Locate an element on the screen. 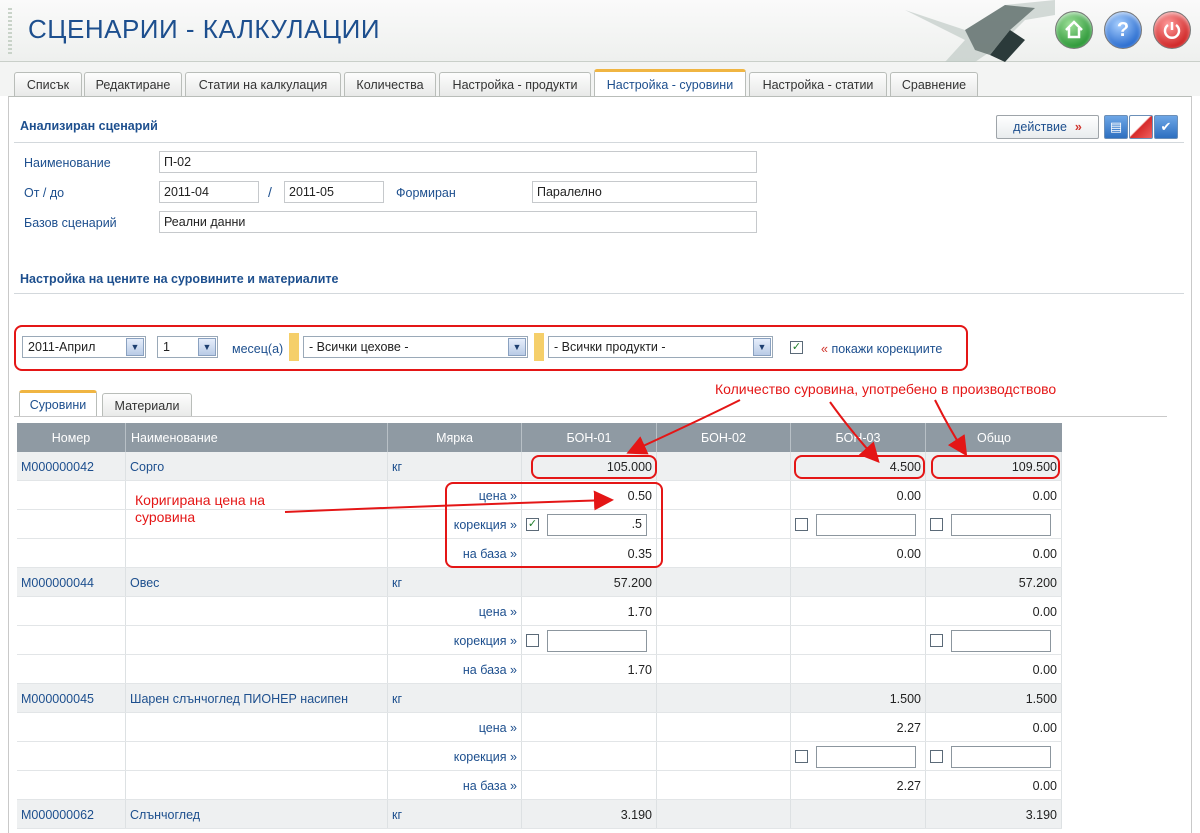 This screenshot has width=1200, height=833. material-number-link: M000000044 is located at coordinates (71, 582).